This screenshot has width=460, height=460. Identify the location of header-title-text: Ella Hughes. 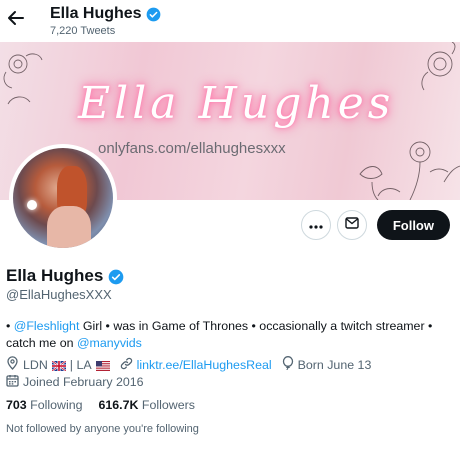
(96, 13).